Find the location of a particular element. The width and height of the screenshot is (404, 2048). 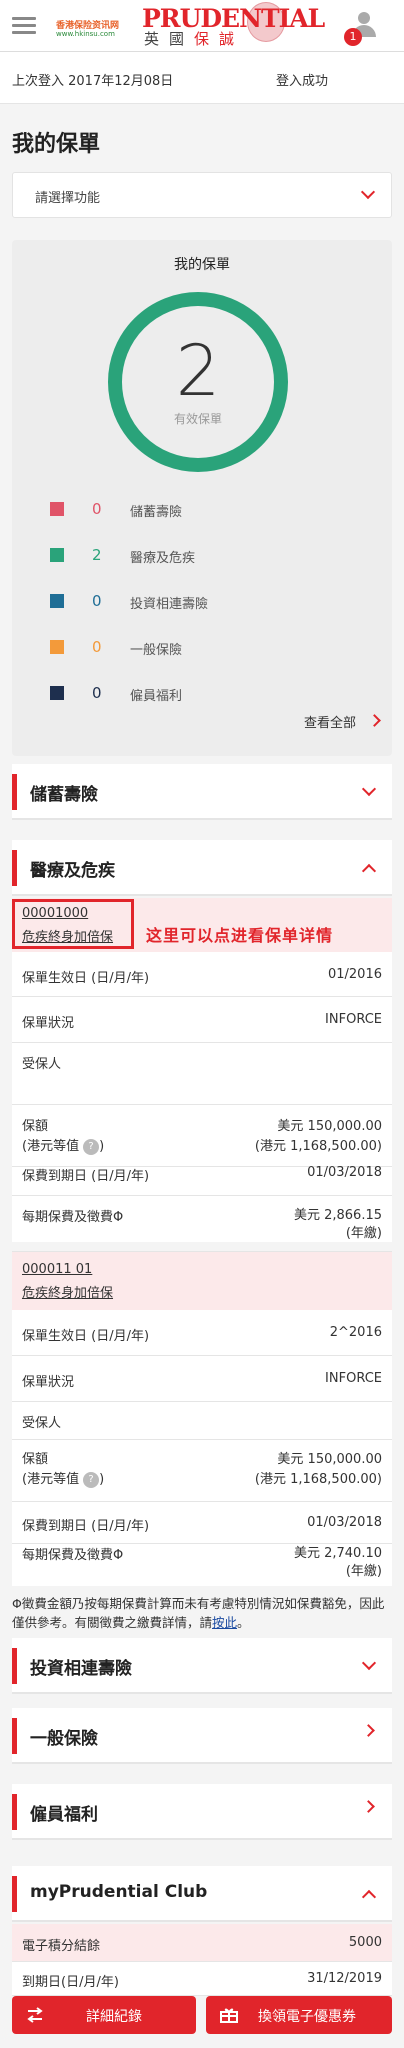

field-value: 美元 2,866.15 is located at coordinates (337, 1215).